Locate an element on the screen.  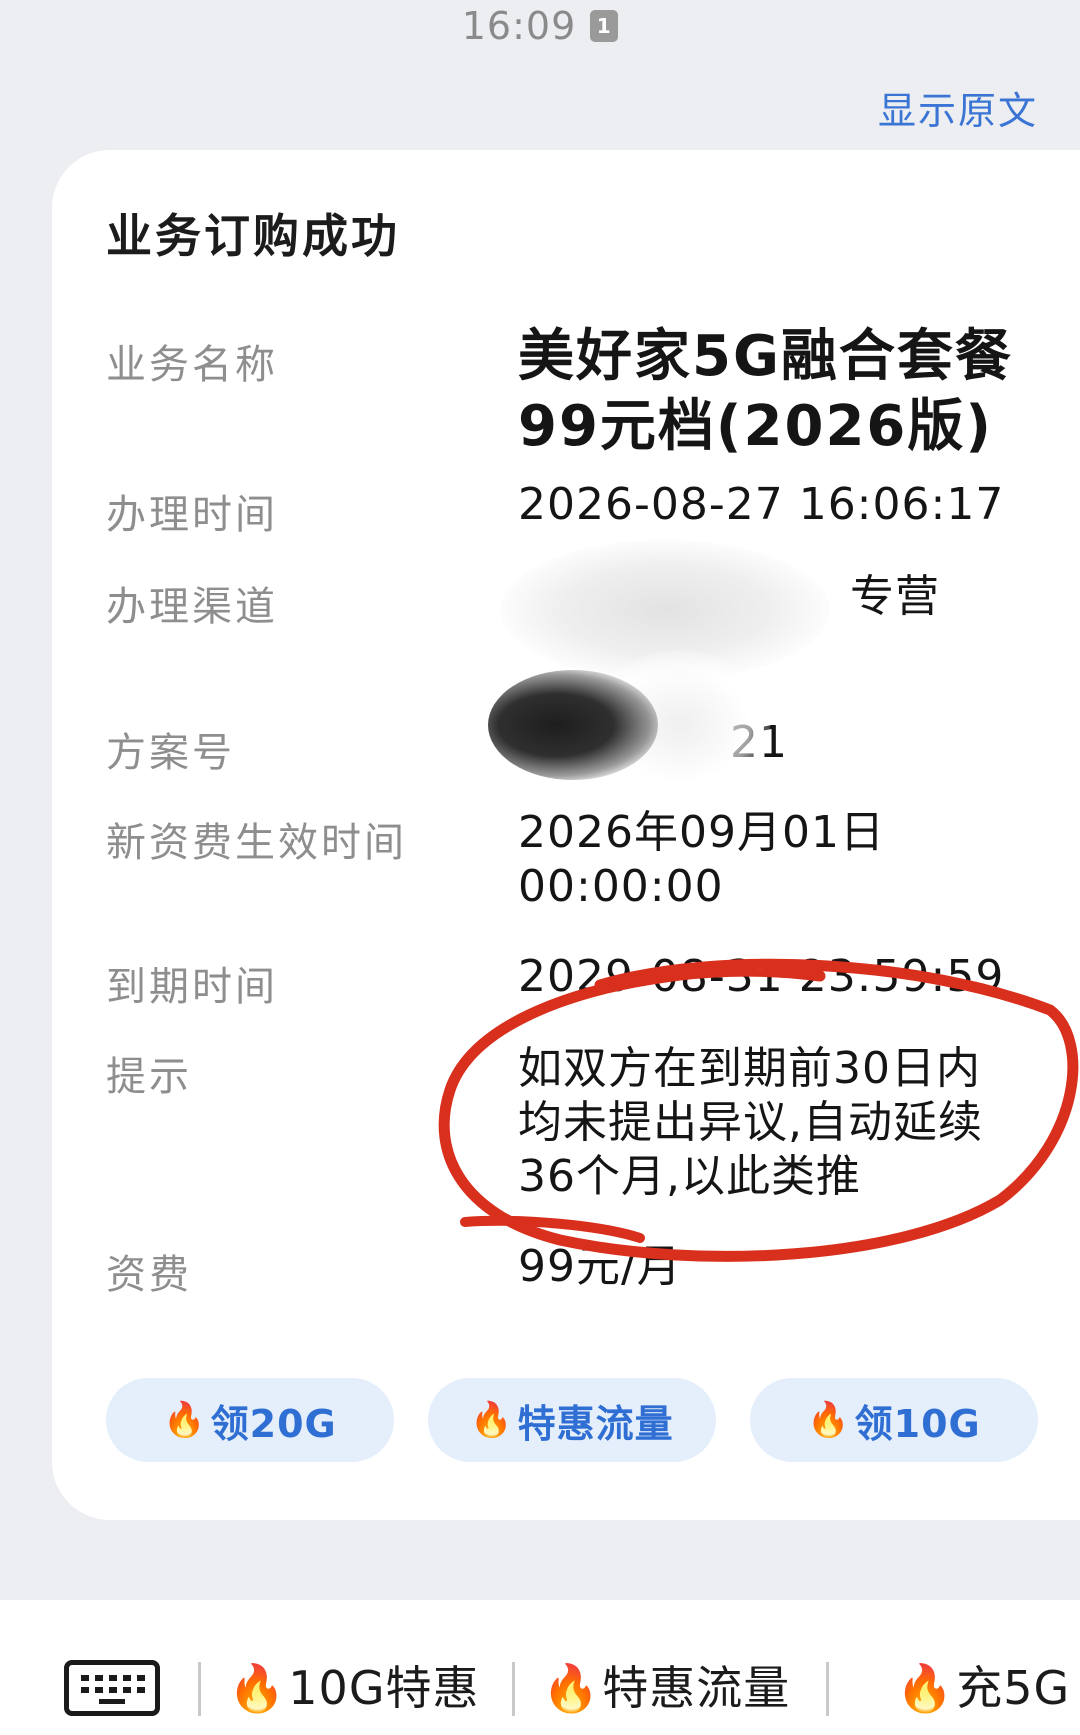
keyboard-icon is located at coordinates (112, 1688).